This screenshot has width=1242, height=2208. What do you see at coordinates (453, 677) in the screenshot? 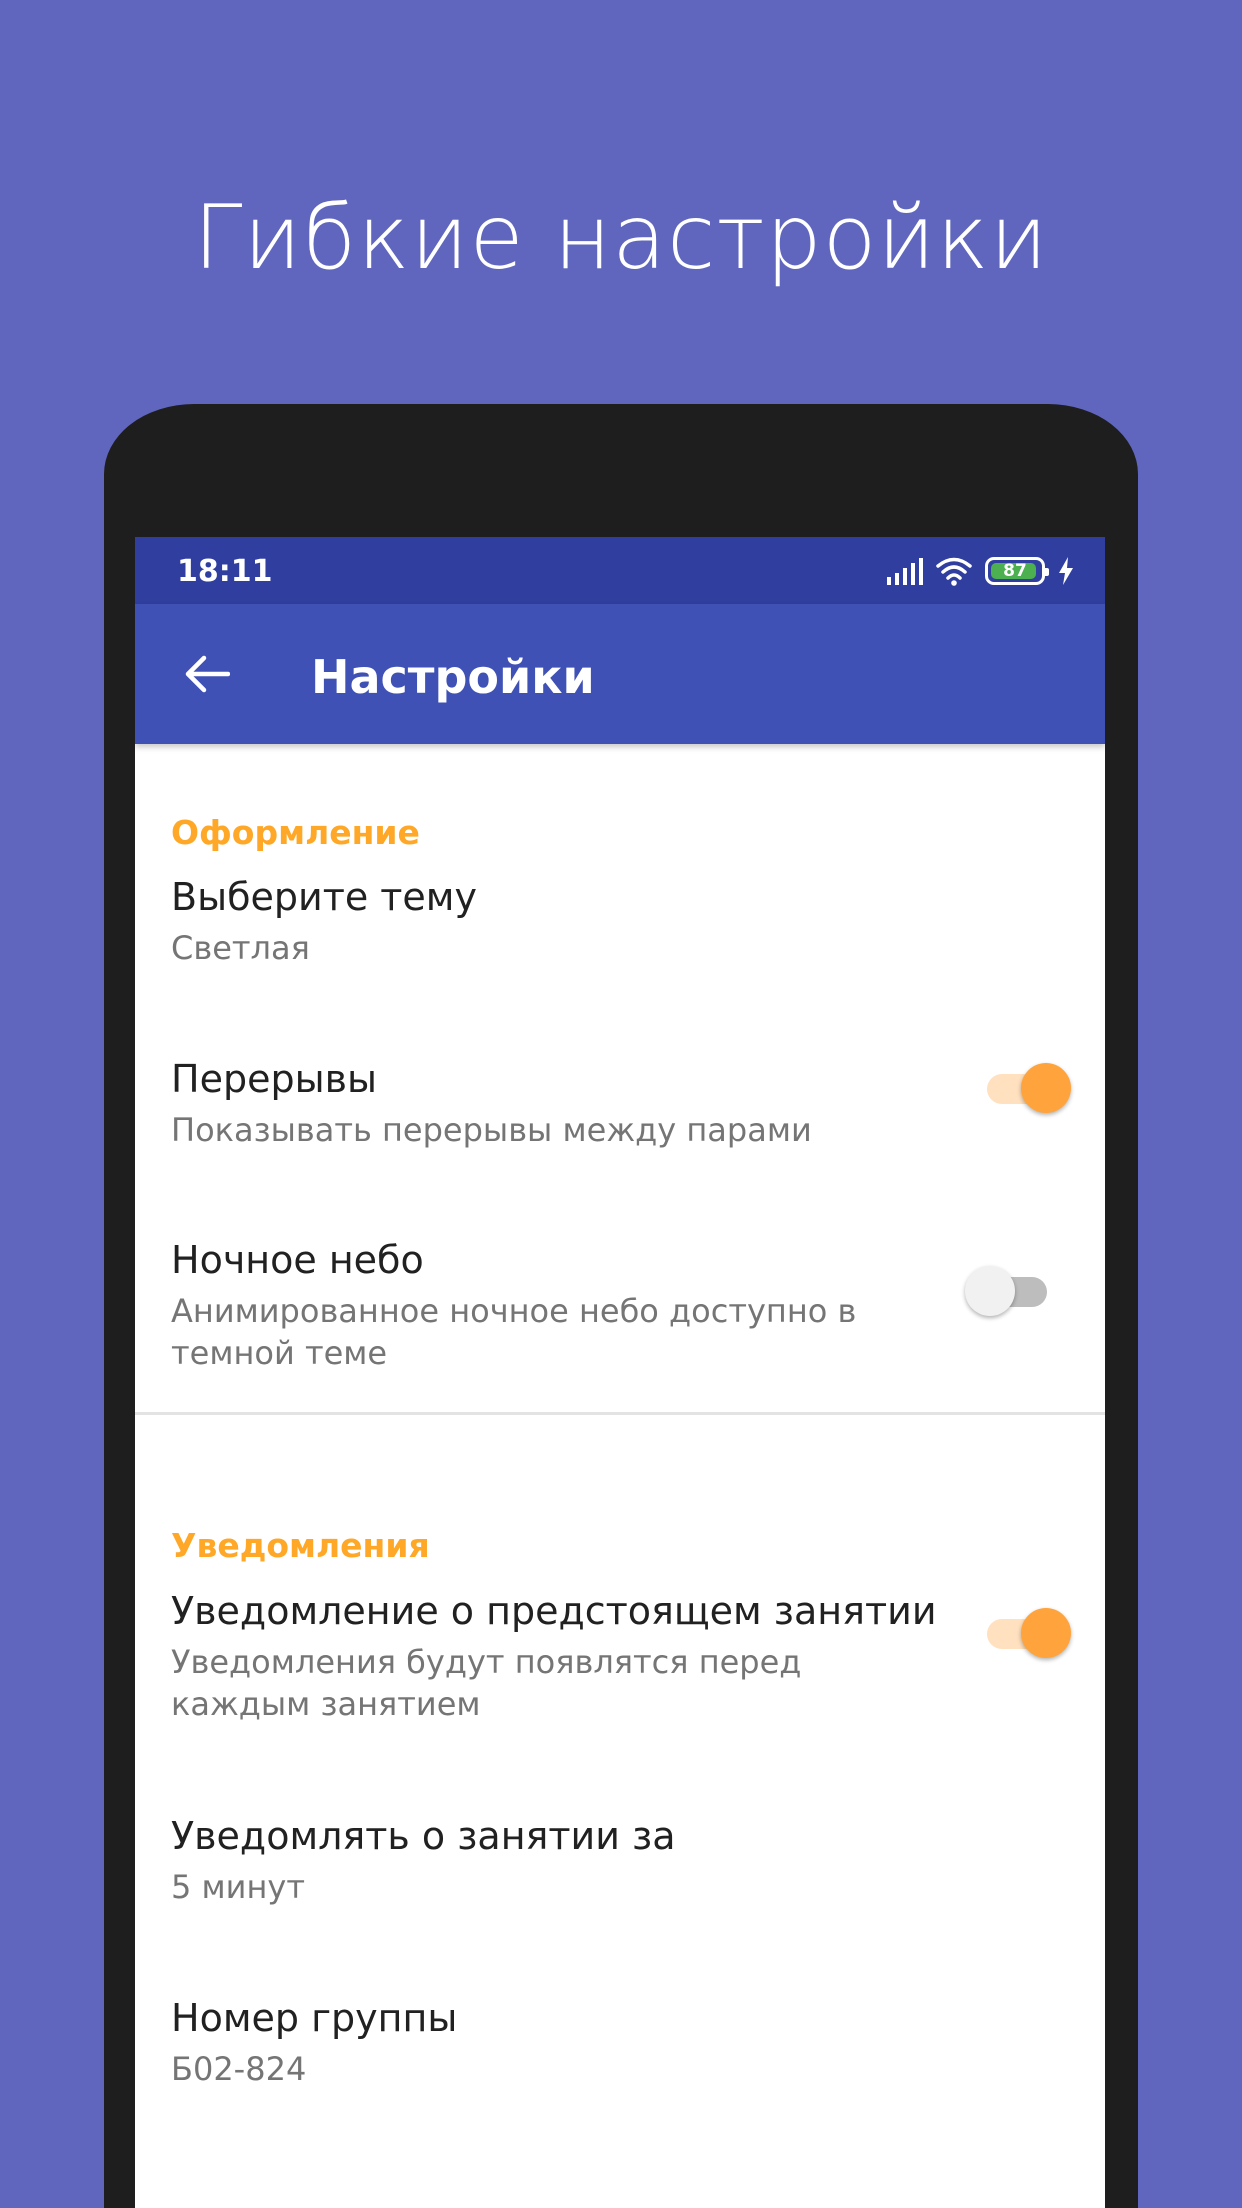
I see `page-title: Настройки` at bounding box center [453, 677].